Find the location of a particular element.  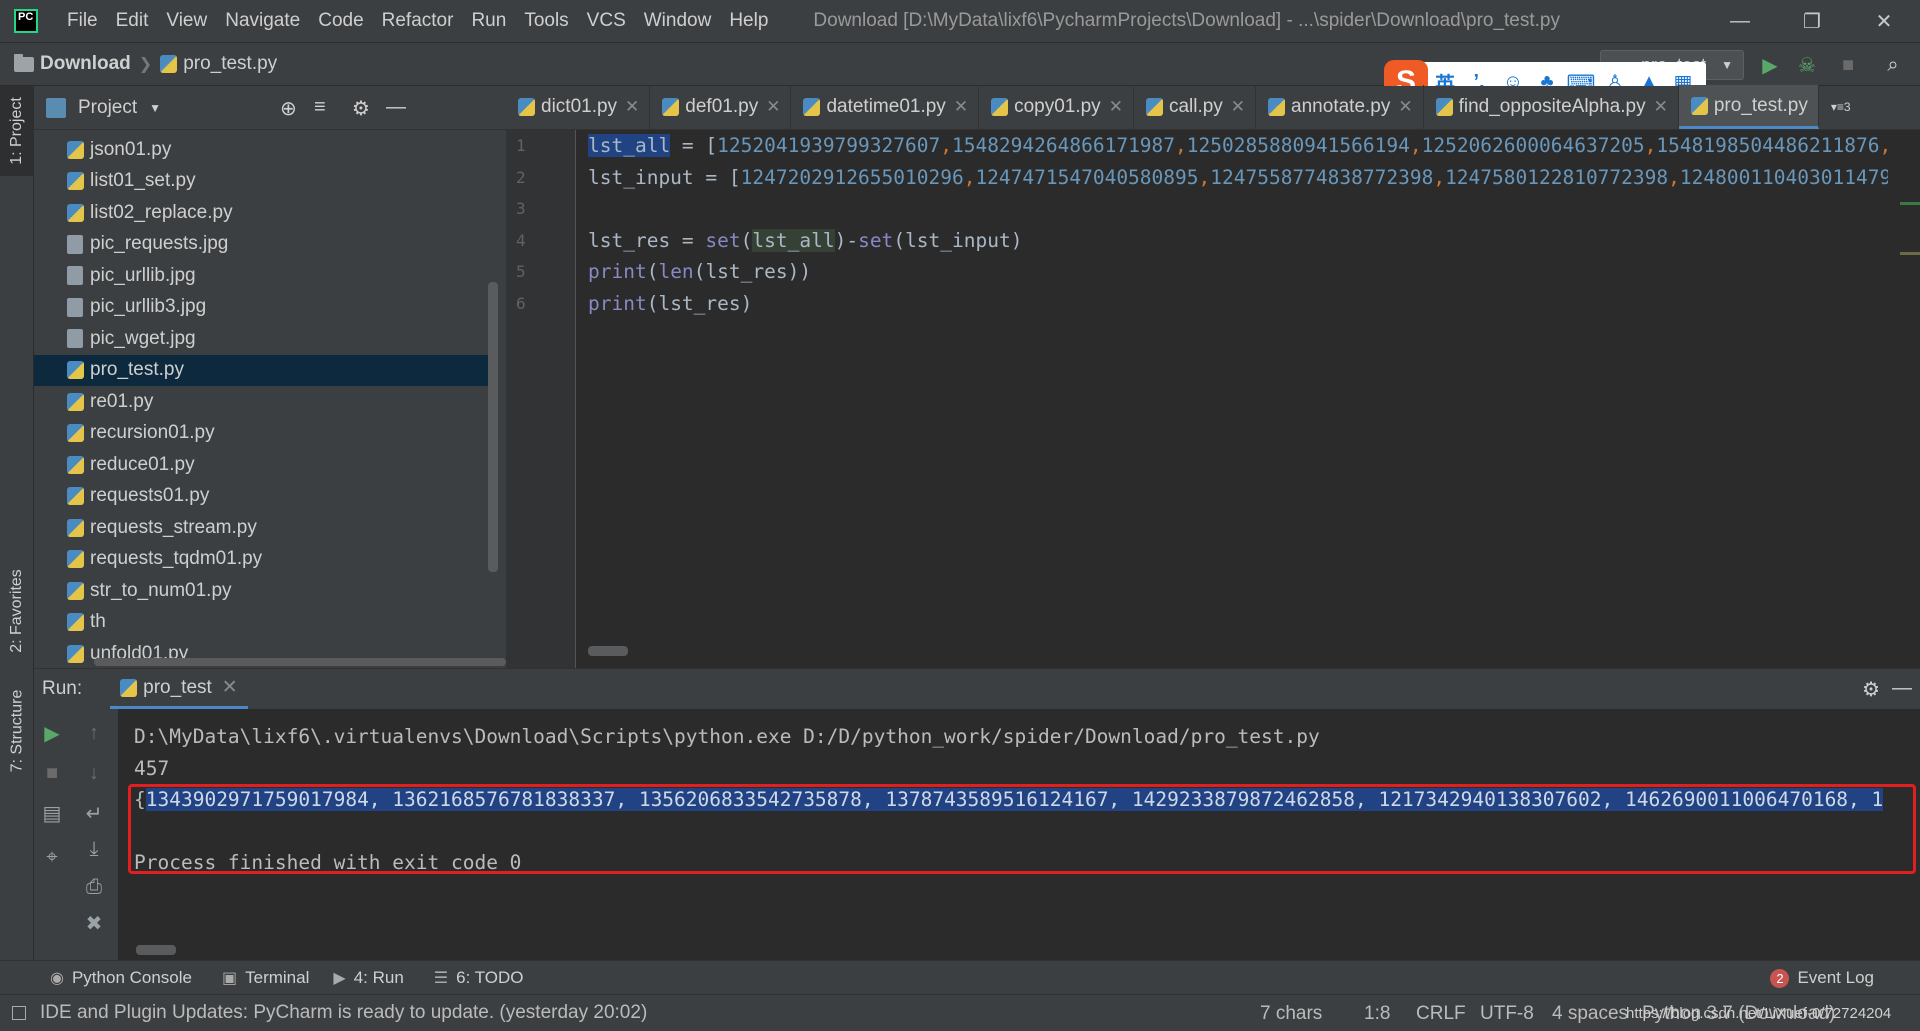

menu-window: Window is located at coordinates (678, 21).